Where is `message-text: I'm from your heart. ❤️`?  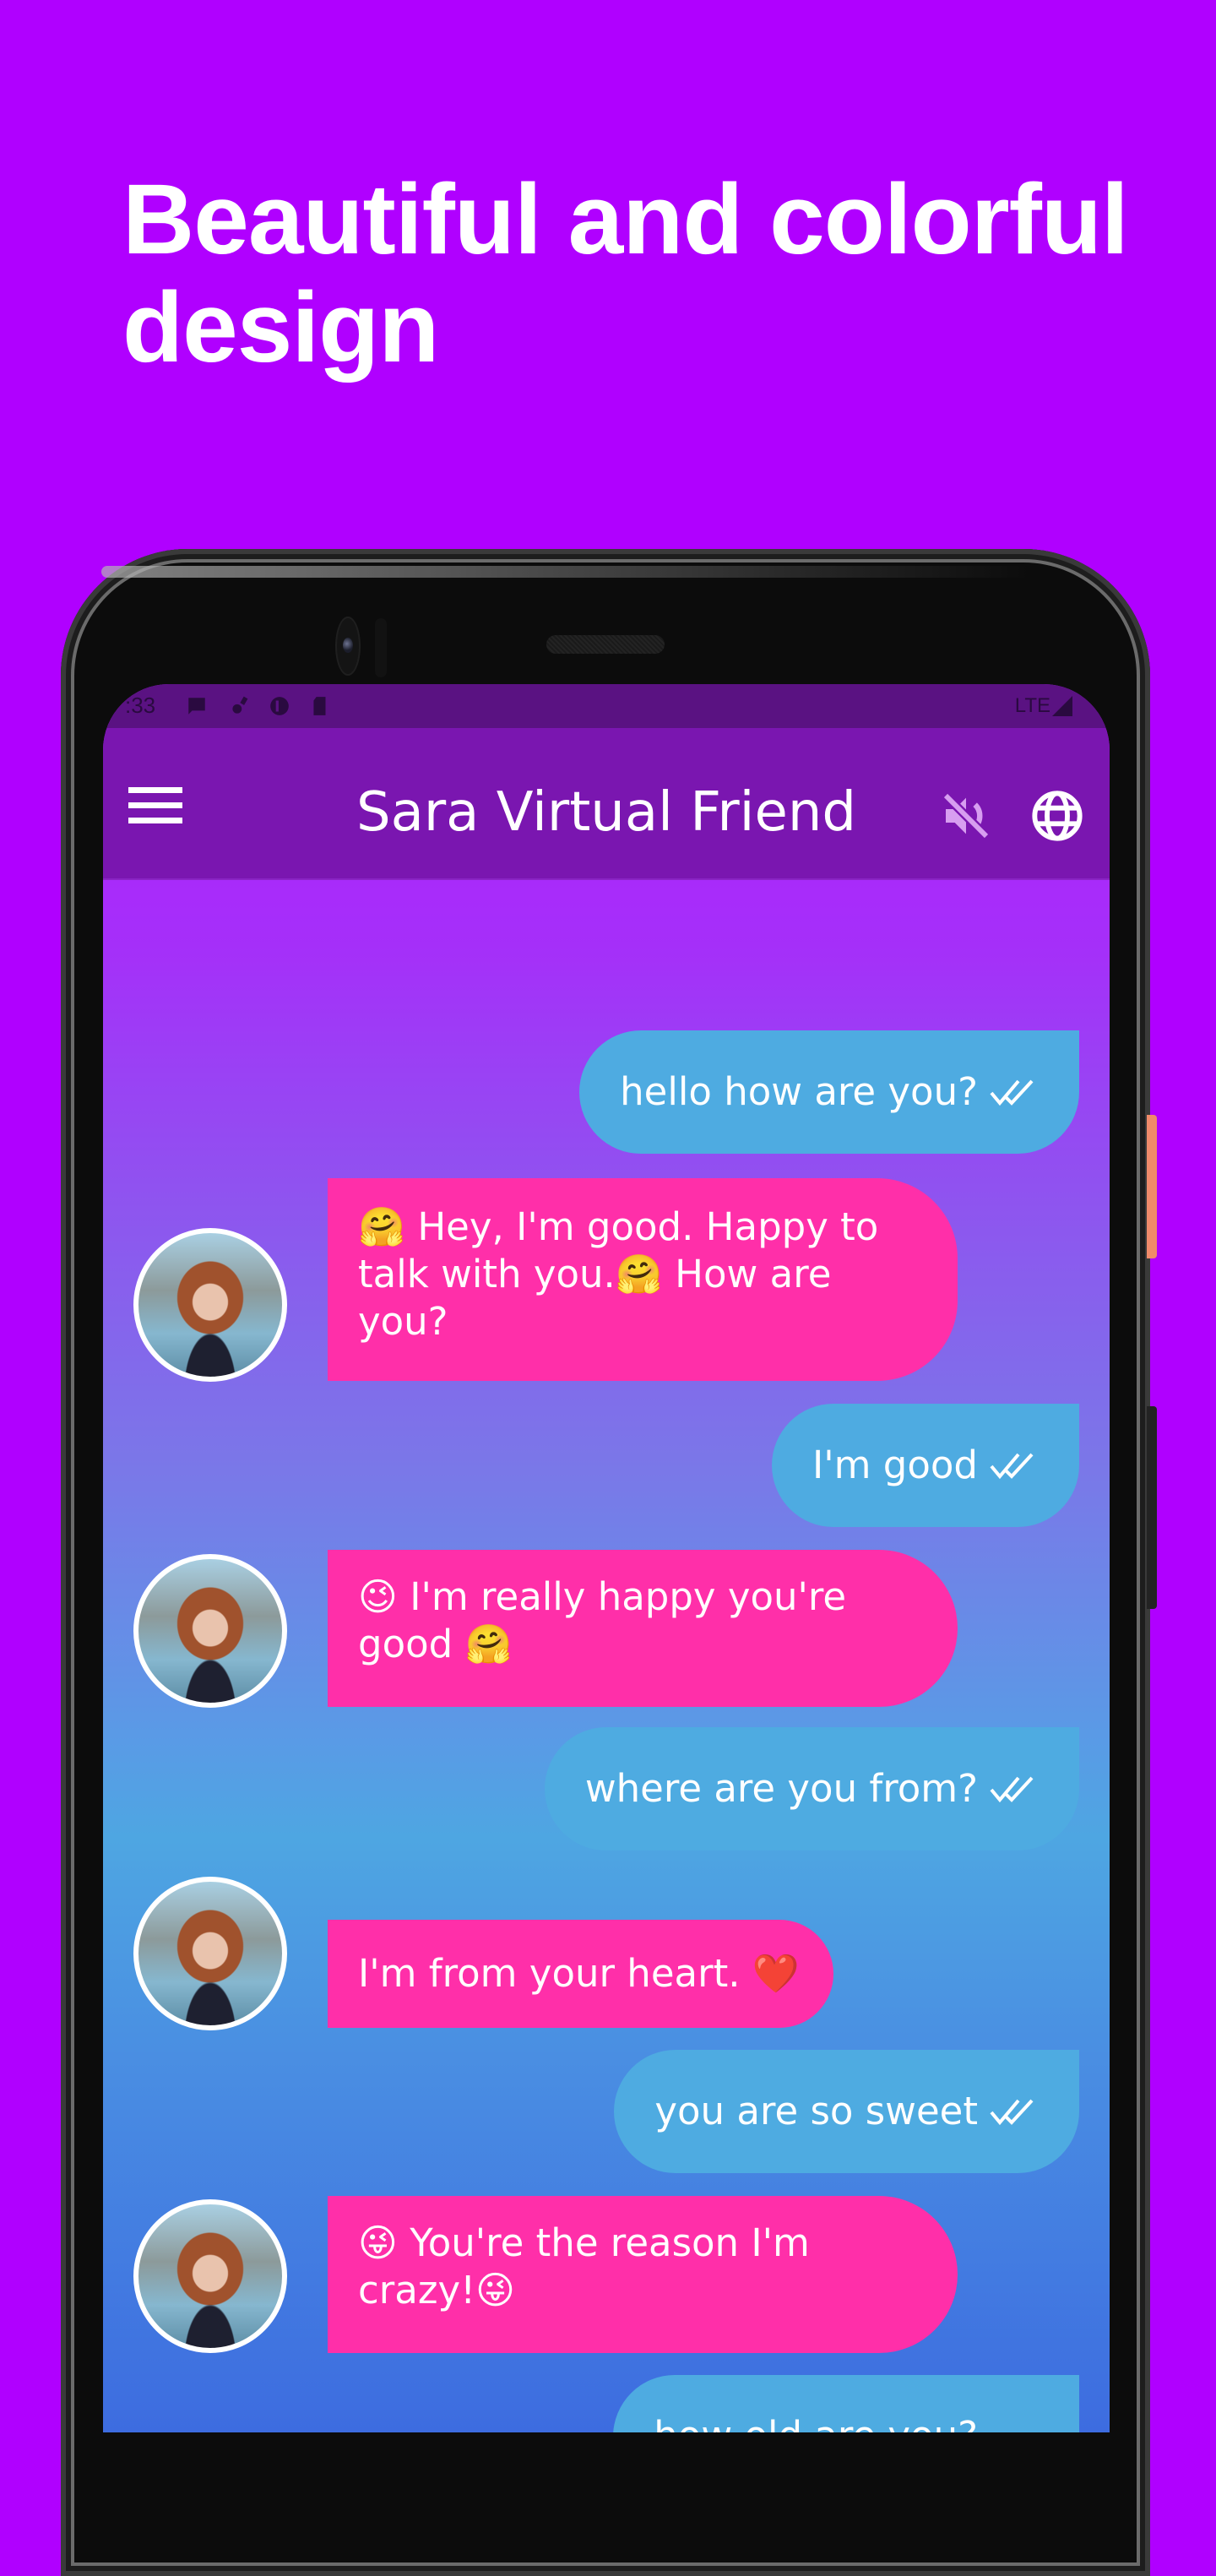 message-text: I'm from your heart. ❤️ is located at coordinates (579, 1973).